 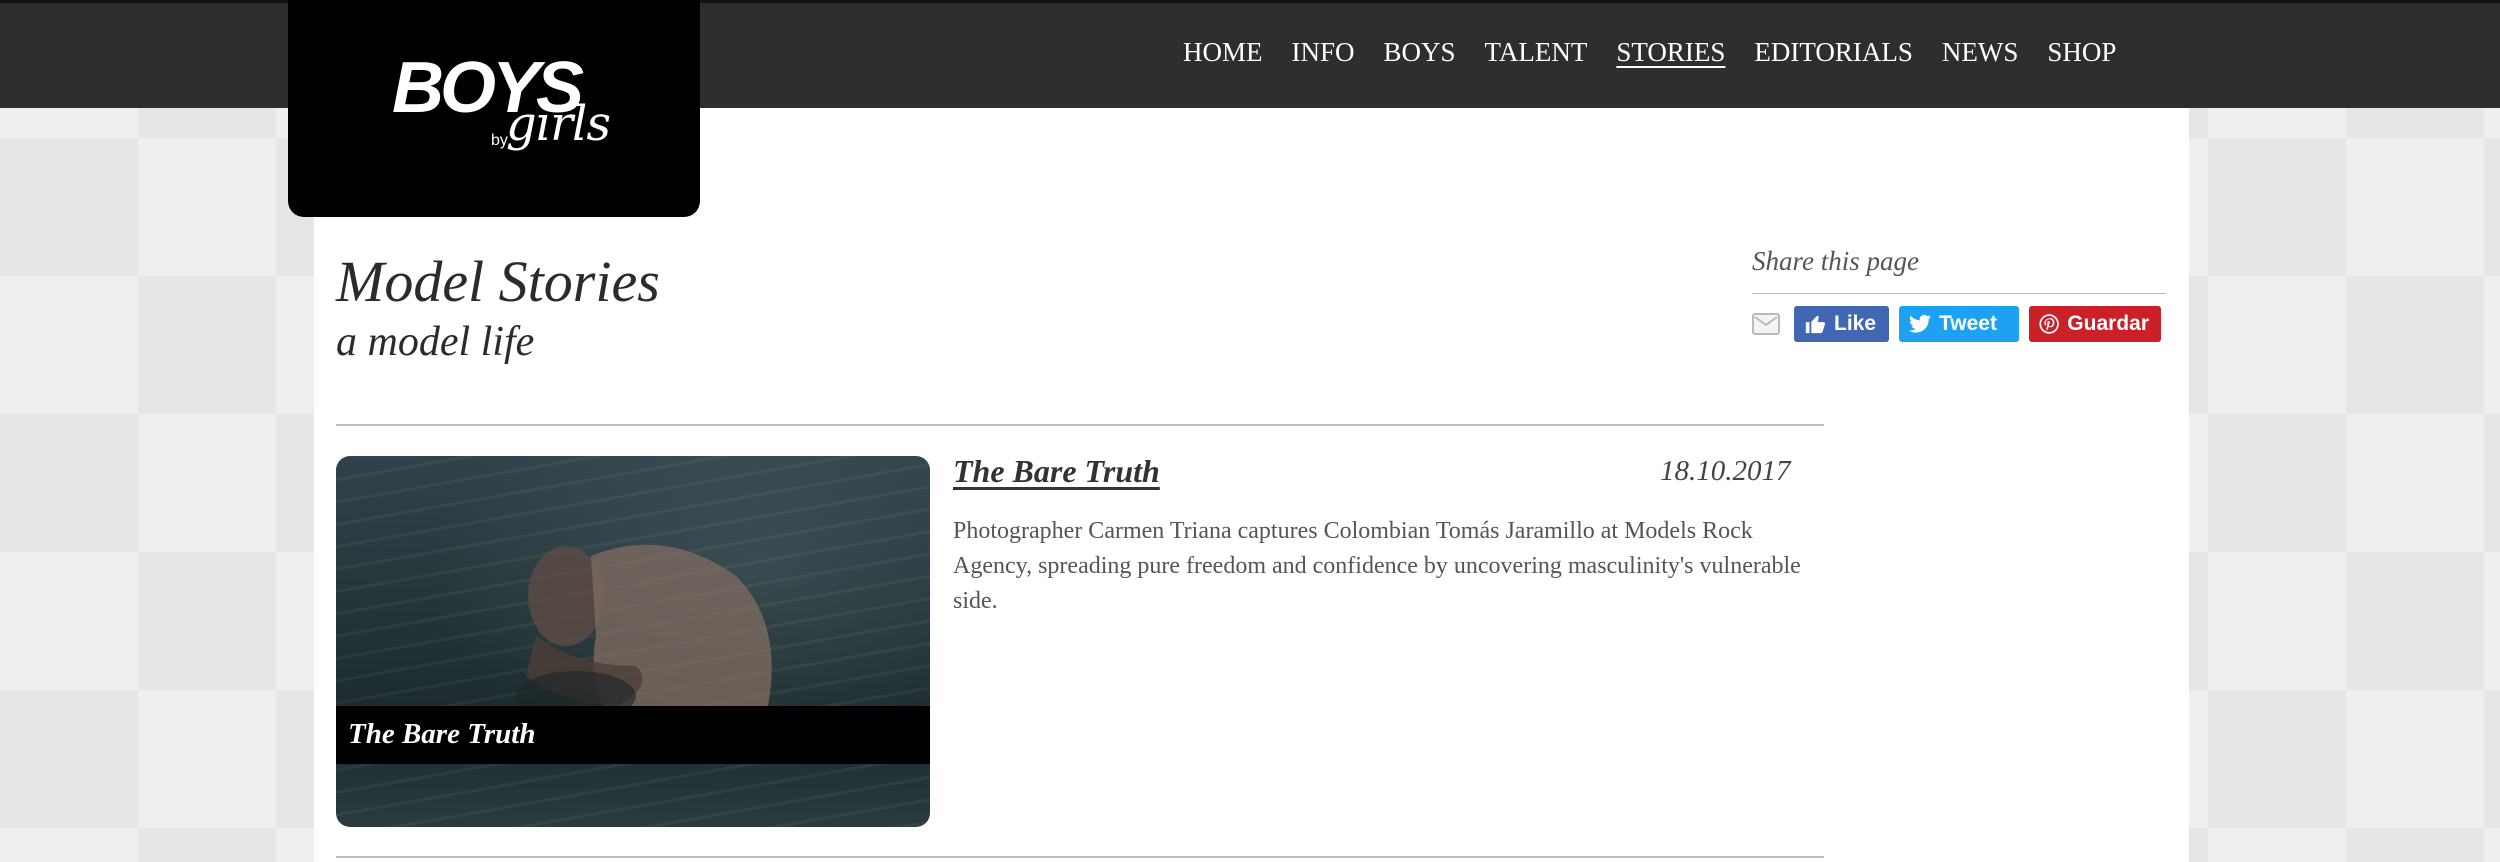 What do you see at coordinates (1920, 323) in the screenshot?
I see `twitter-bird-icon` at bounding box center [1920, 323].